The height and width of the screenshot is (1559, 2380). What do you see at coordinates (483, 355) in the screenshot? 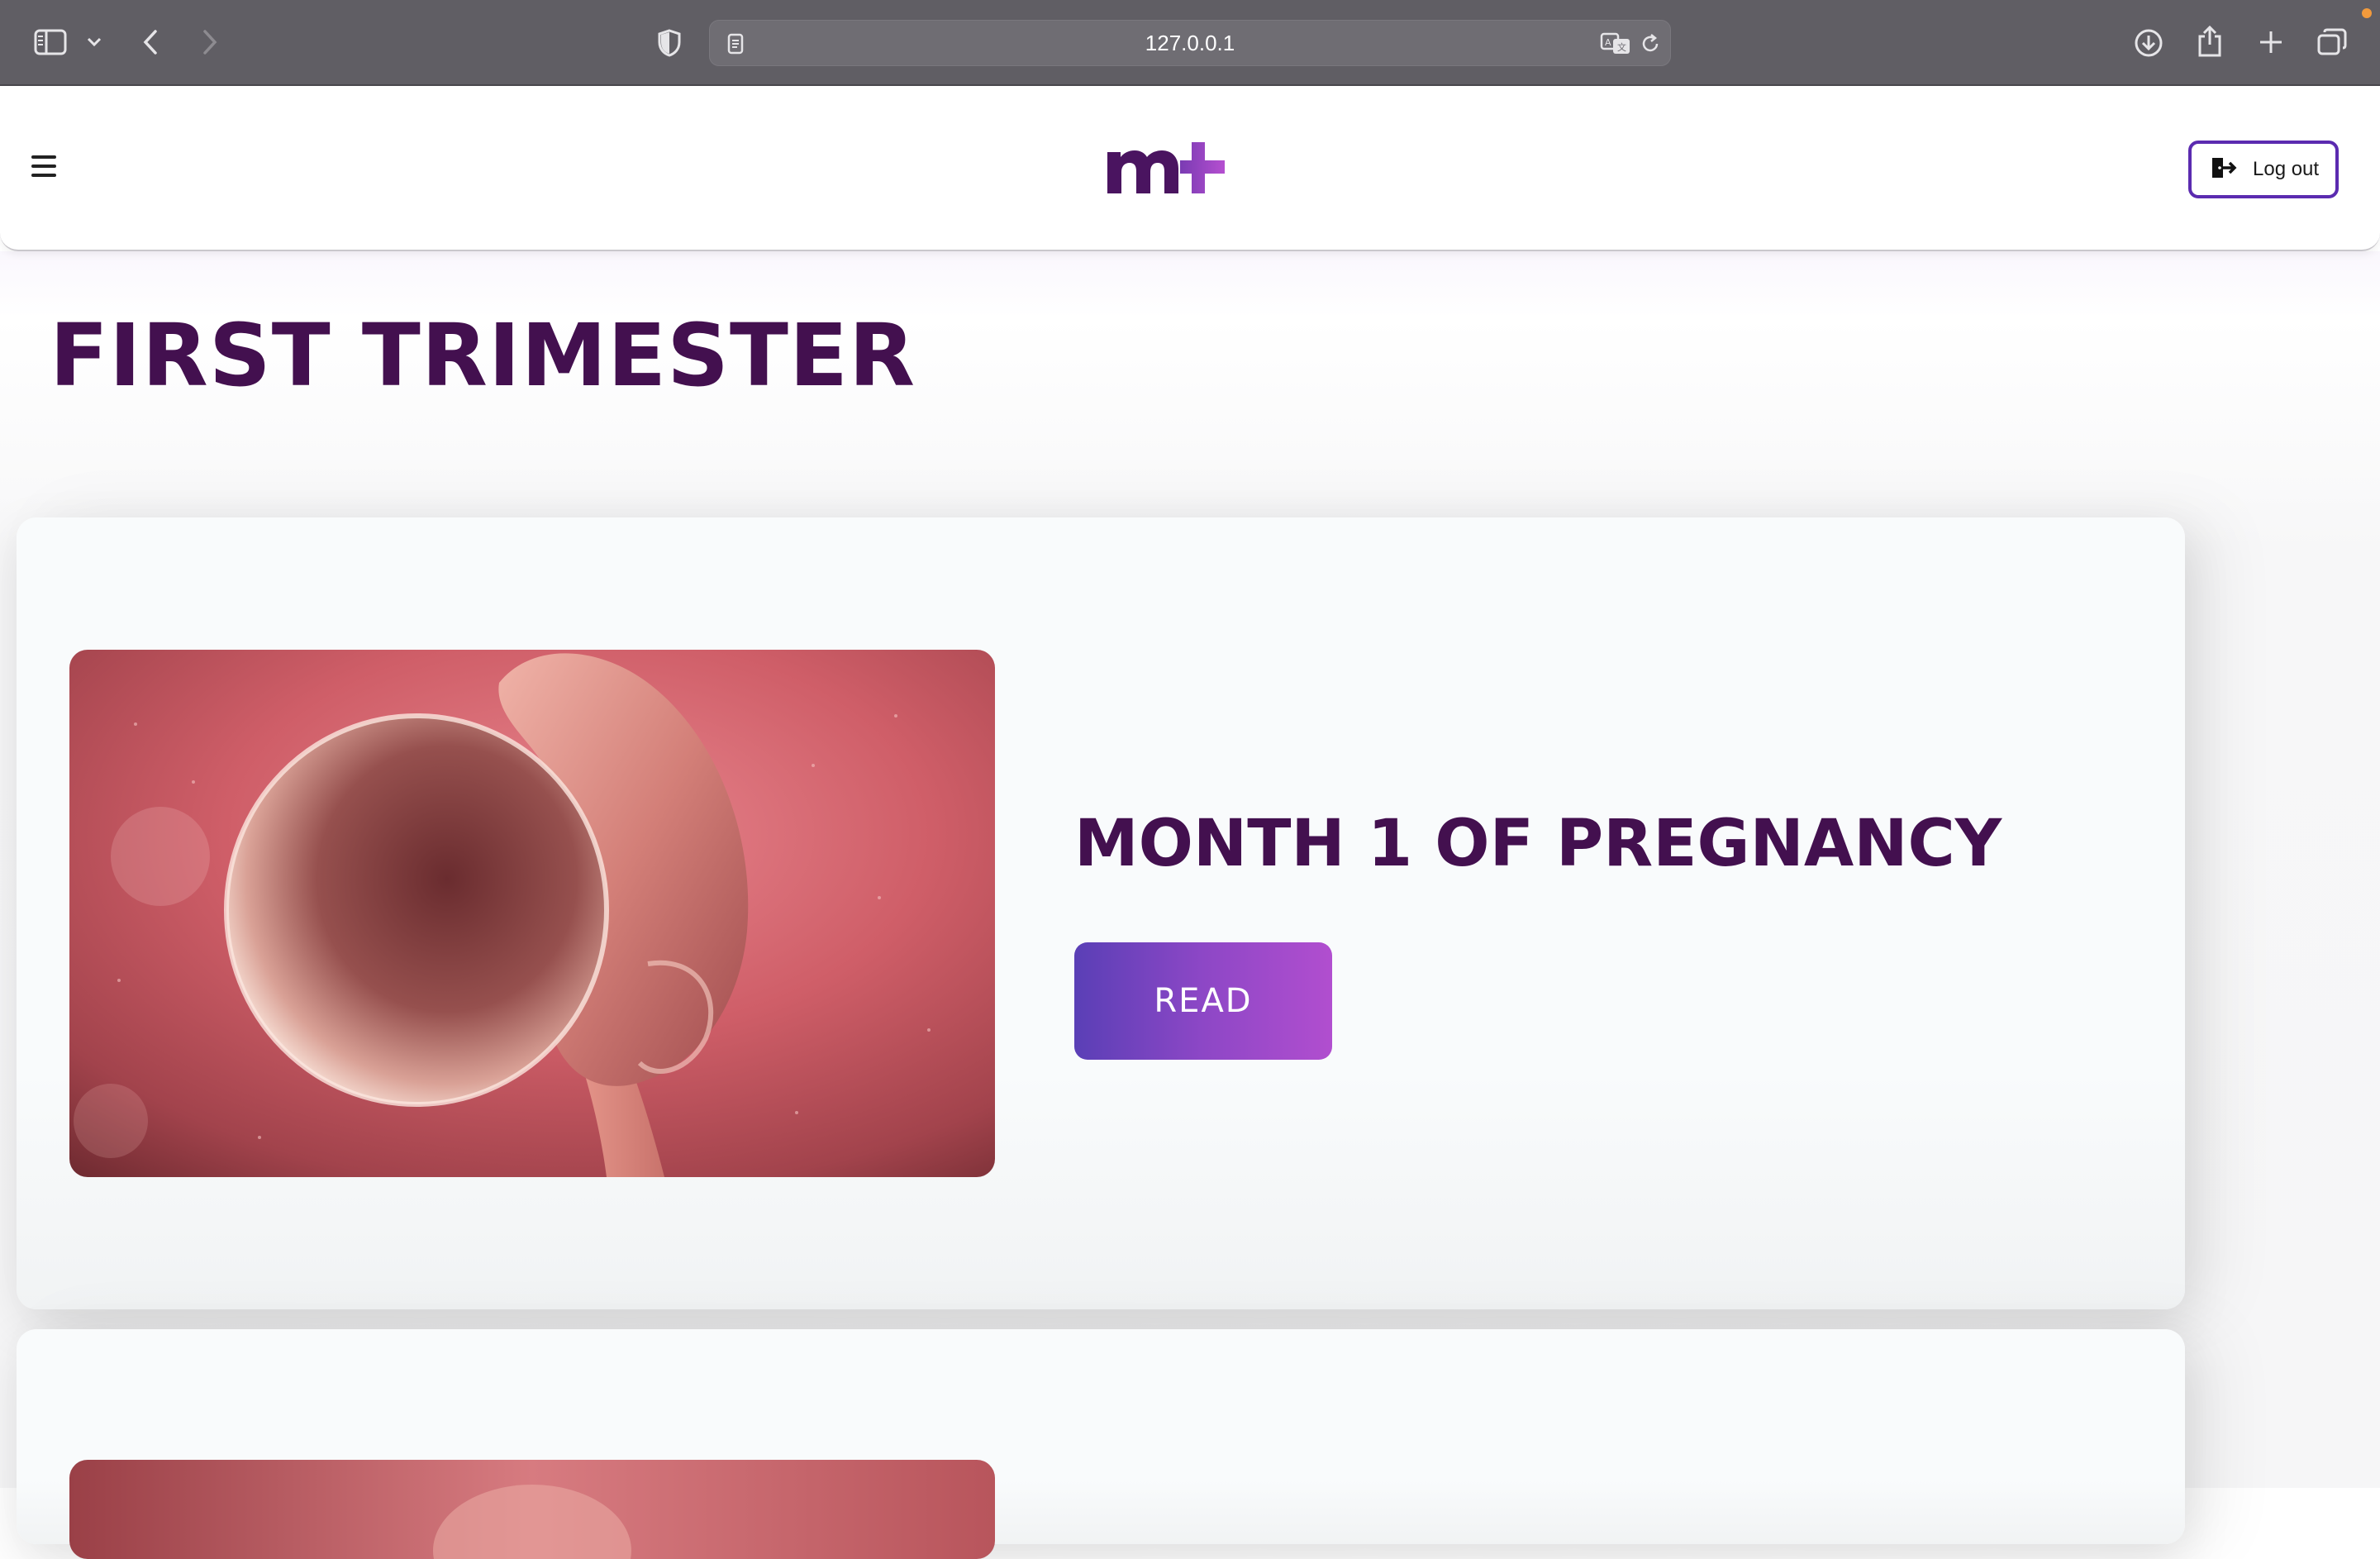
I see `page-title: FIRST TRIMESTER` at bounding box center [483, 355].